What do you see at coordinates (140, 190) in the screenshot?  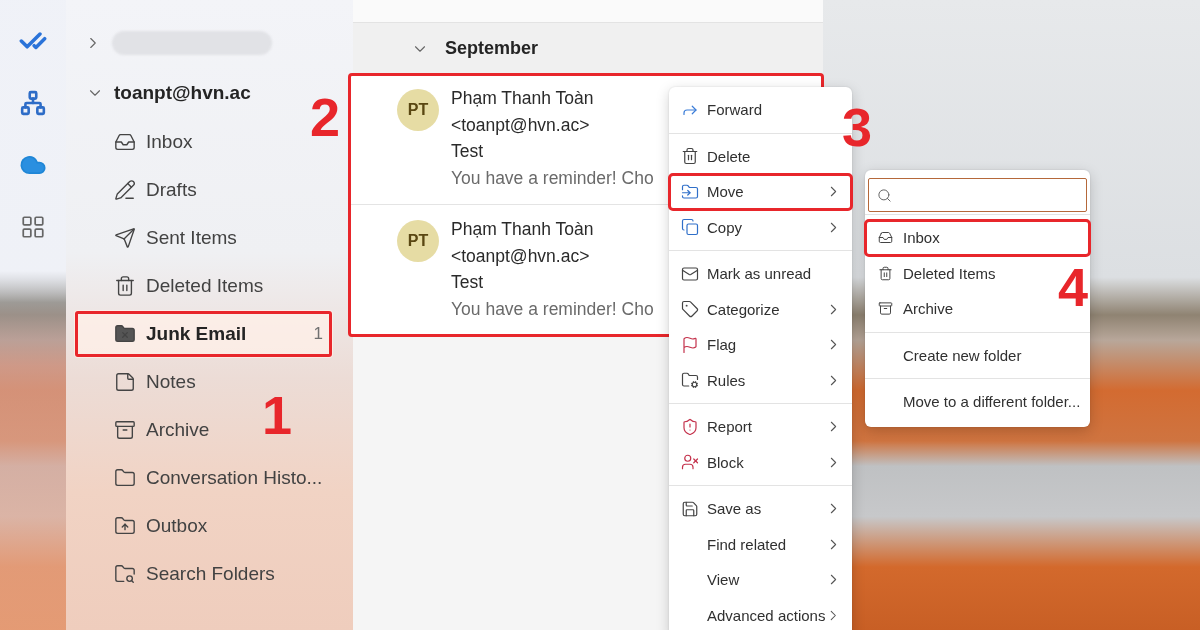 I see `folder-item: Drafts` at bounding box center [140, 190].